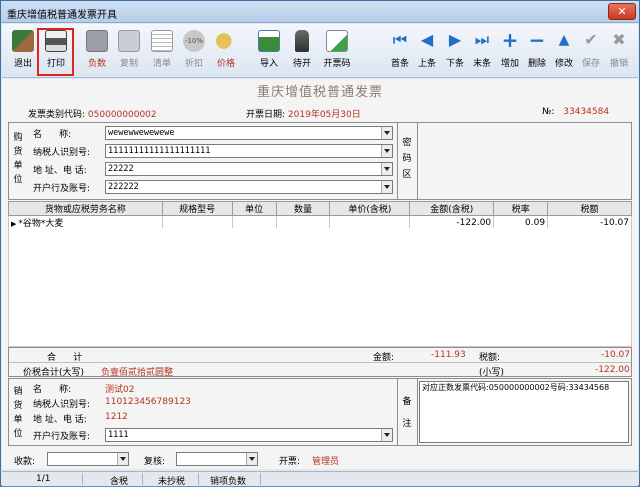 The height and width of the screenshot is (487, 640). I want to click on invoice-number: №: 33434584, so click(575, 112).